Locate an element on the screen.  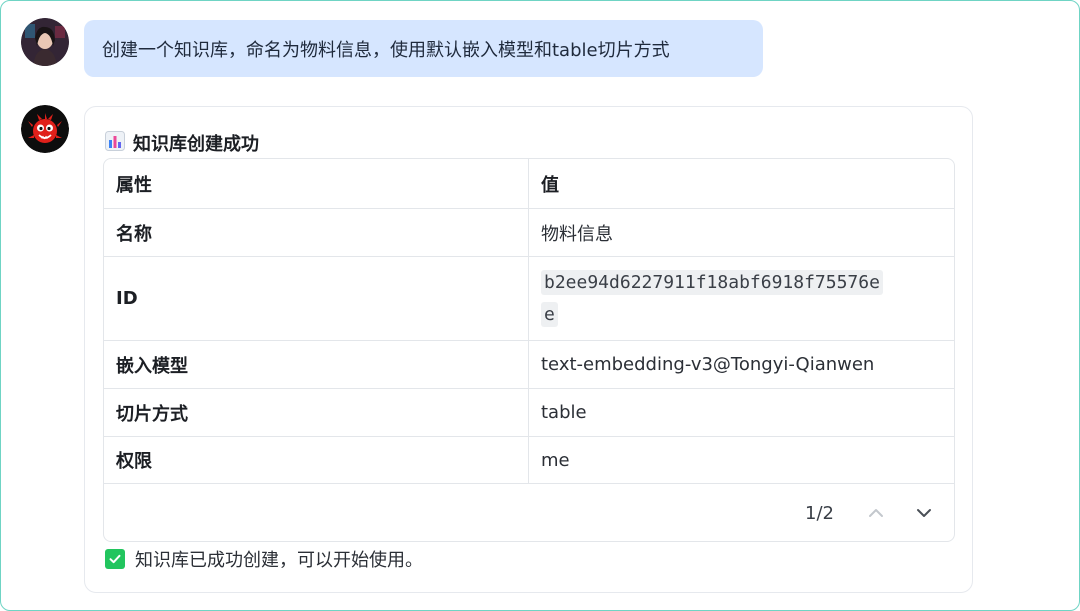
user-message-text: 创建一个知识库，命名为物料信息，使用默认嵌入模型和table切片方式 is located at coordinates (386, 50).